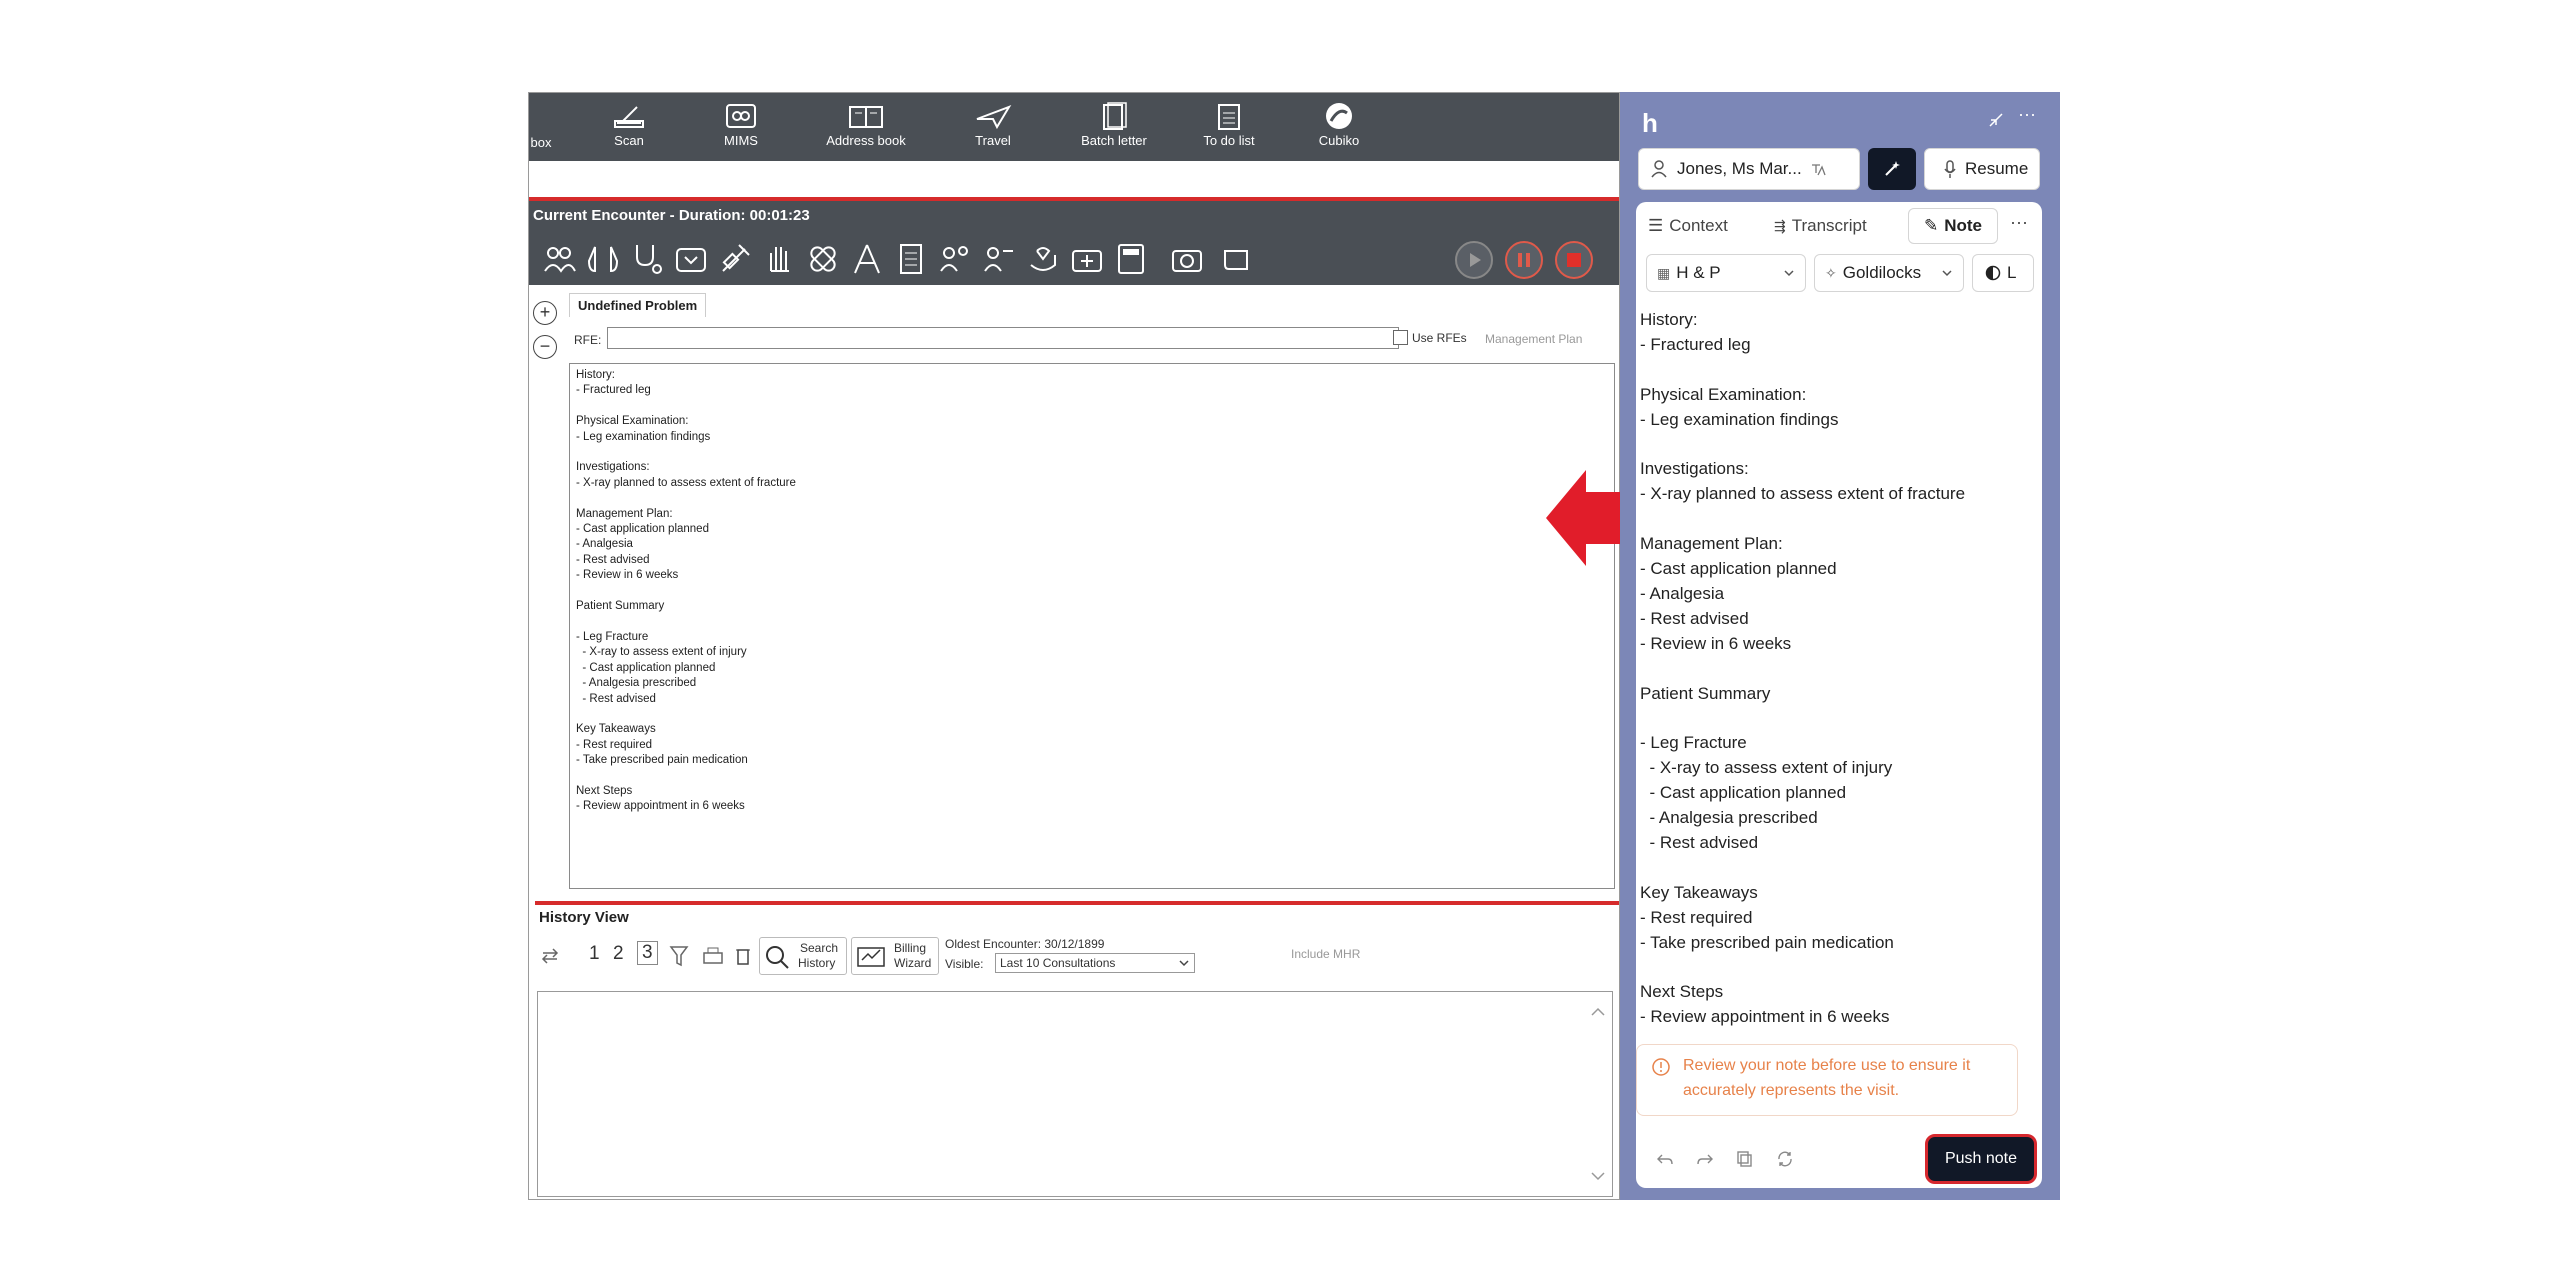 This screenshot has height=1280, width=2560. I want to click on toolbar-item-label: Scan, so click(629, 140).